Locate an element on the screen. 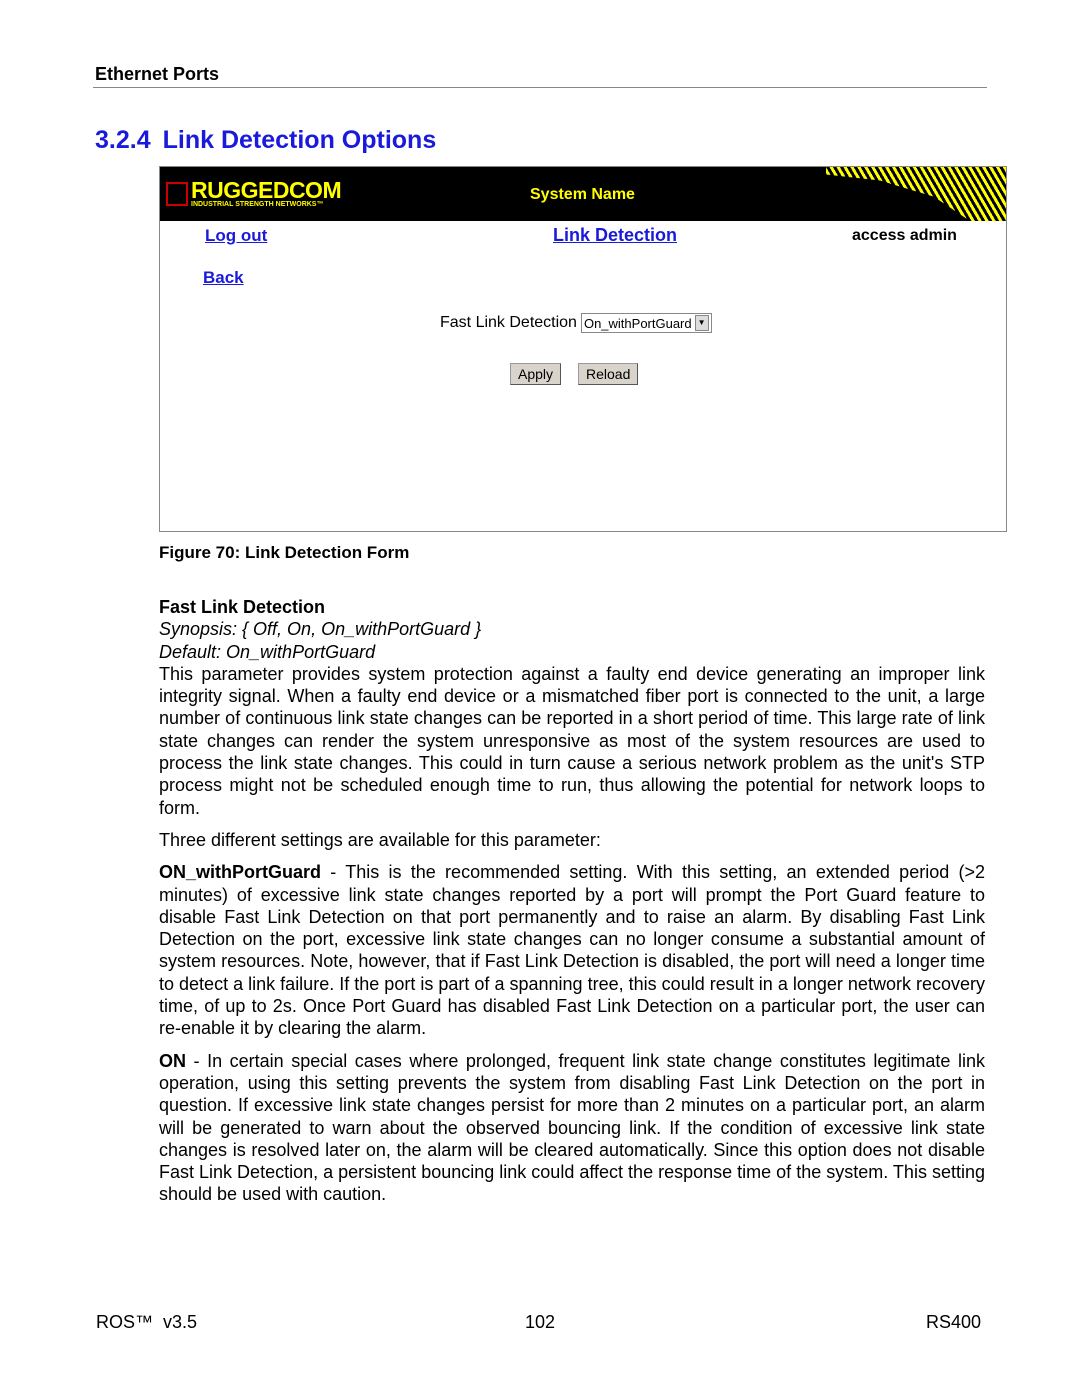 The image size is (1080, 1397). default: Default: On_withPortGuard is located at coordinates (267, 651).